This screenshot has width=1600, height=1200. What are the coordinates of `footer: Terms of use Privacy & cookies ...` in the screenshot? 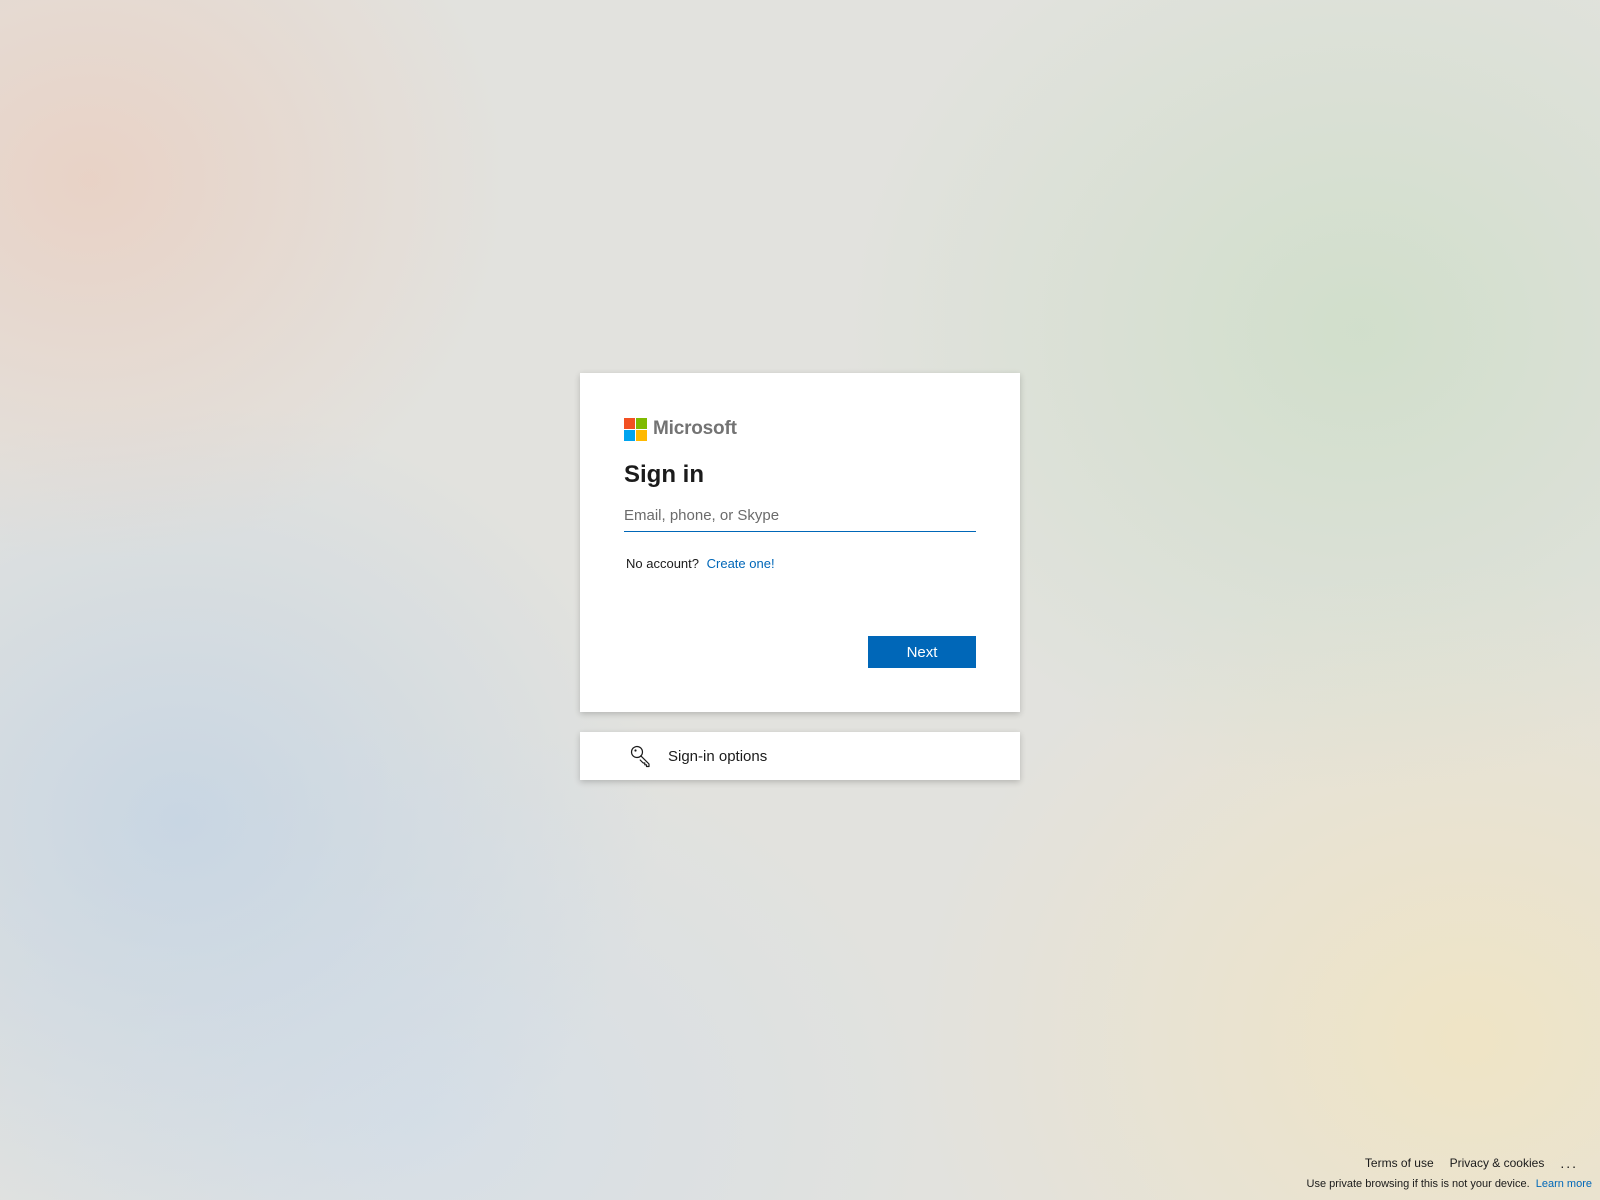 It's located at (1463, 1163).